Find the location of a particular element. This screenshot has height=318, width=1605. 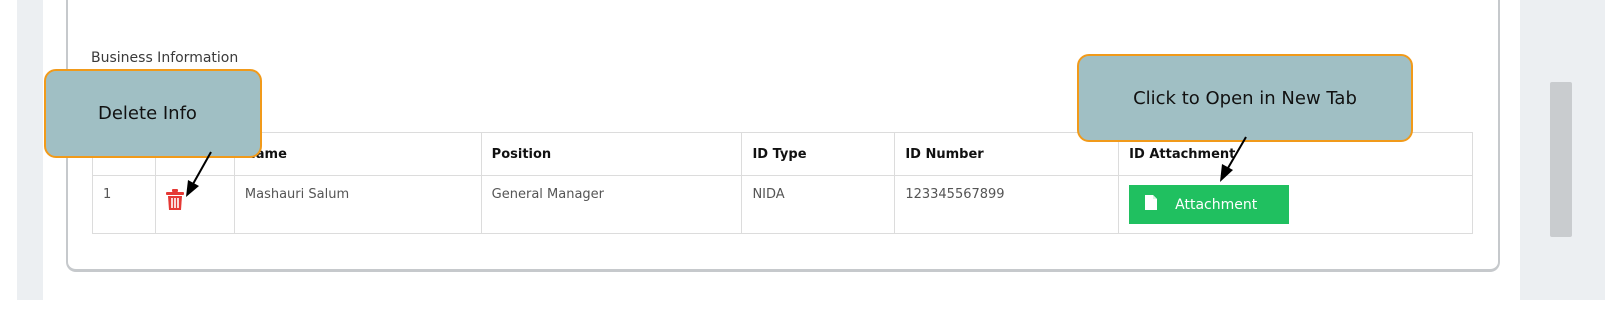

callout-arrows is located at coordinates (716, 166).